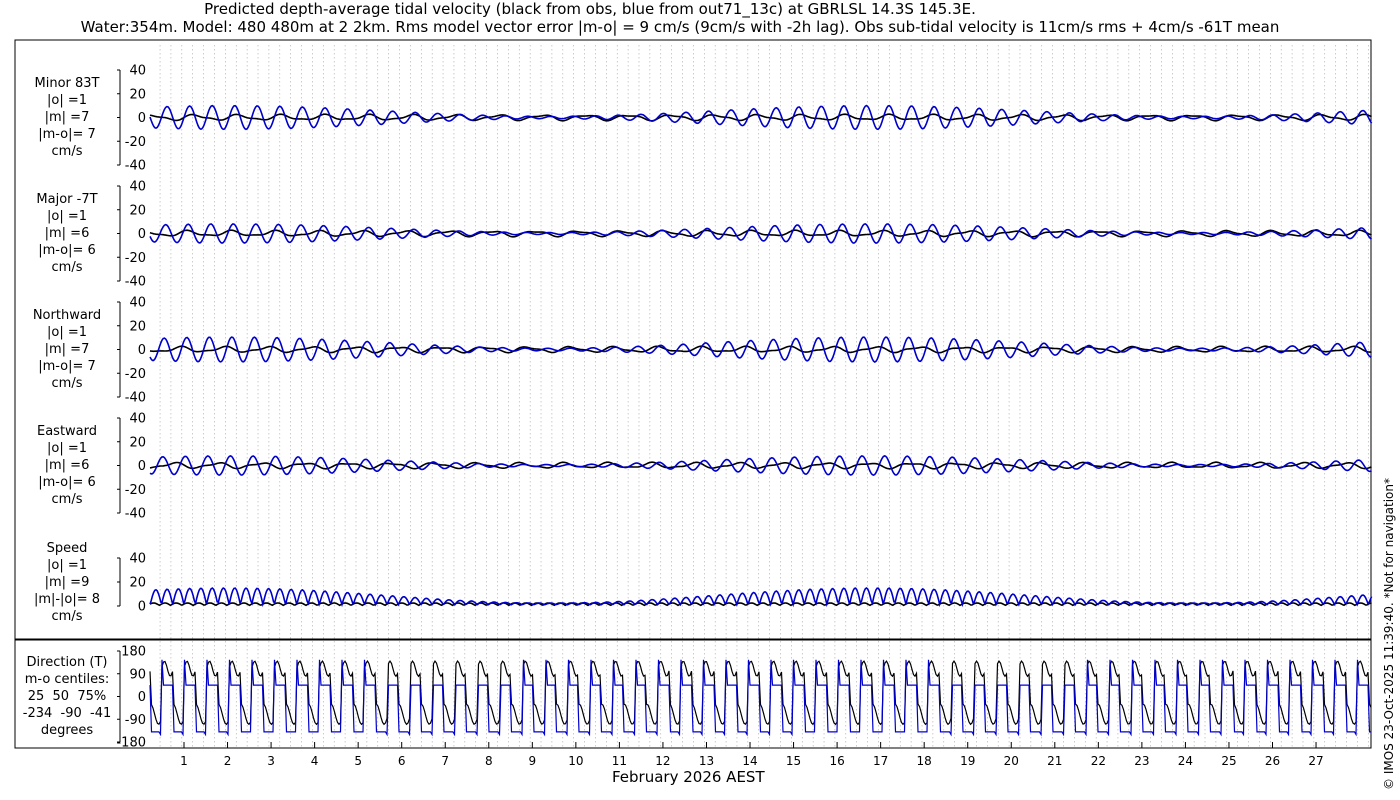 The width and height of the screenshot is (1400, 800). What do you see at coordinates (131, 743) in the screenshot?
I see `y-tick-label: -180` at bounding box center [131, 743].